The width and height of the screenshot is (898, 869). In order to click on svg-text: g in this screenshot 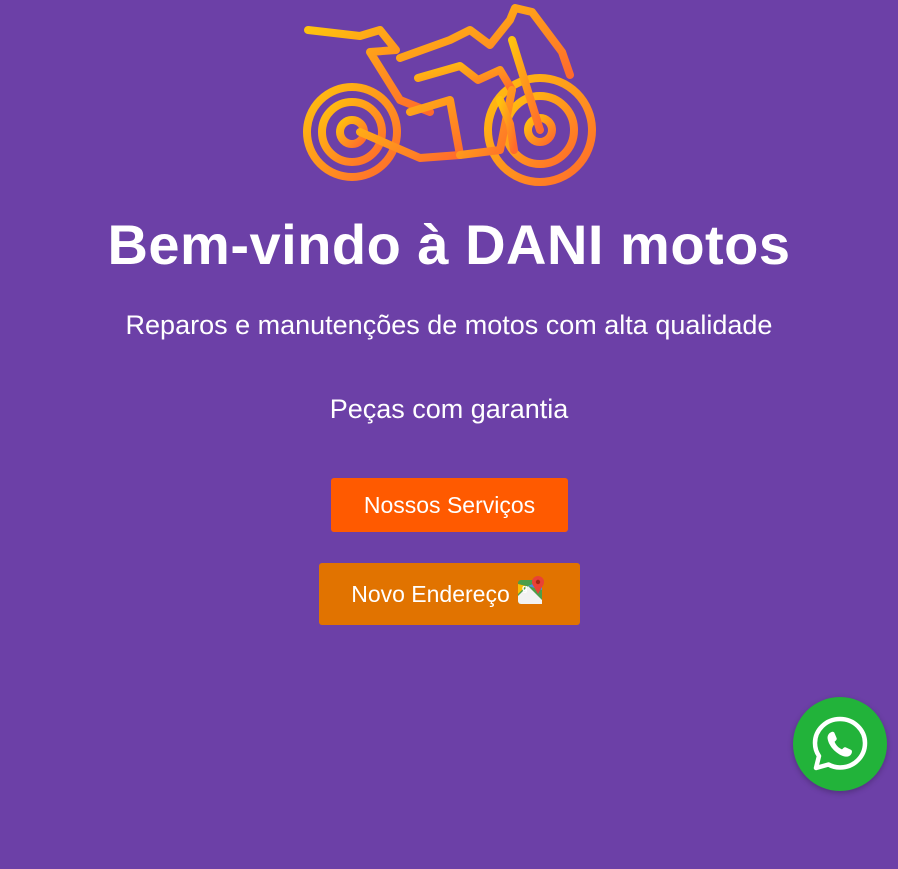, I will do `click(525, 588)`.